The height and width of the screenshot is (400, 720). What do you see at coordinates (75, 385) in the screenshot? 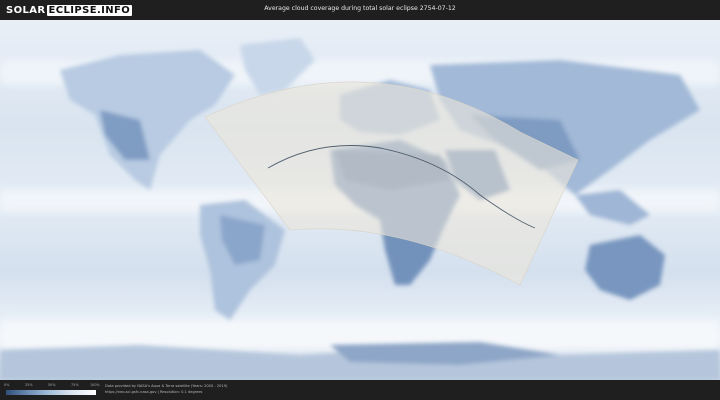
I see `legend-tick-75: 75%` at bounding box center [75, 385].